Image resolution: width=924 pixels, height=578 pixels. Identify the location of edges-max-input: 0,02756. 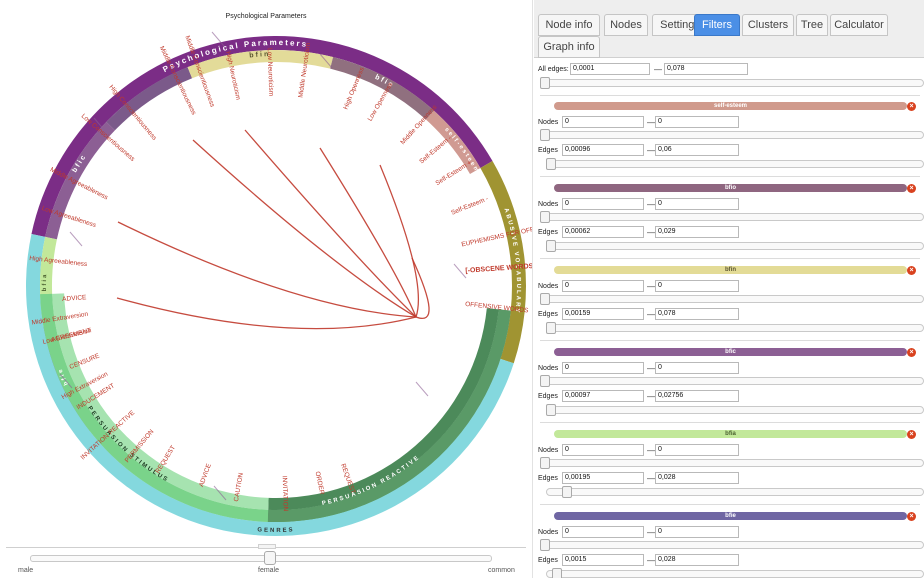
(697, 396).